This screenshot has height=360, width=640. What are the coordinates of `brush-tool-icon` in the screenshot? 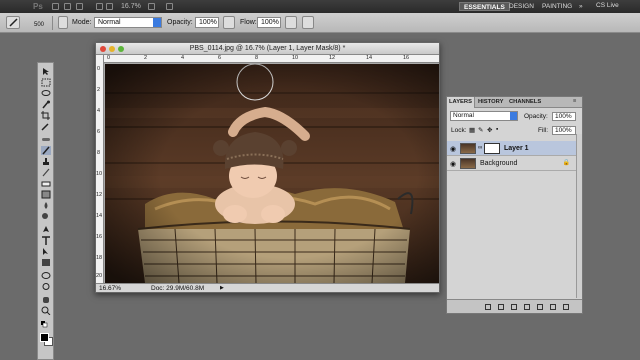 It's located at (46, 150).